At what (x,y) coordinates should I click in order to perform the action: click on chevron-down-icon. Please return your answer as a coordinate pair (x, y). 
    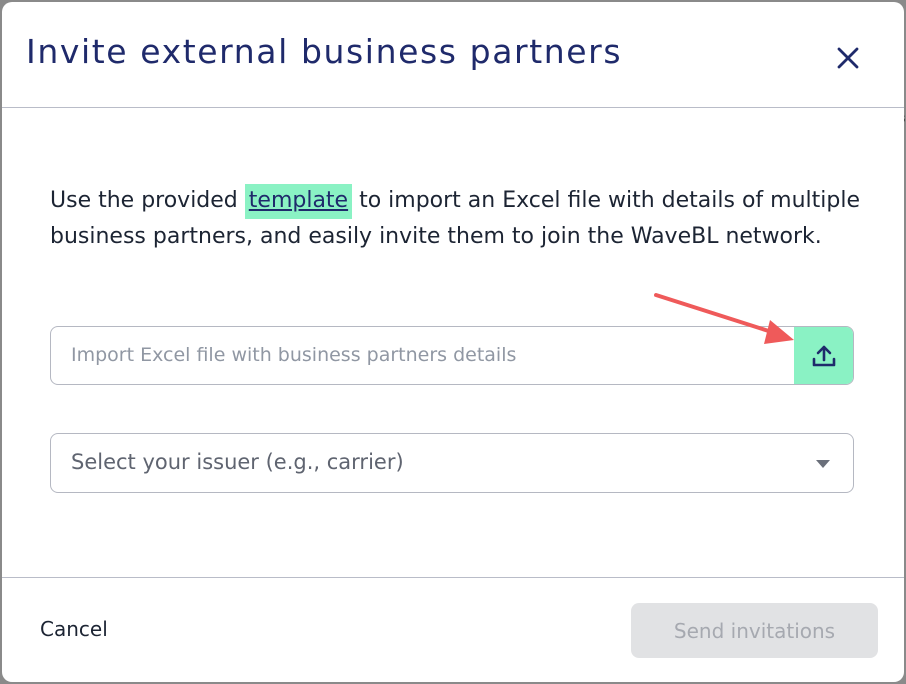
    Looking at the image, I should click on (823, 464).